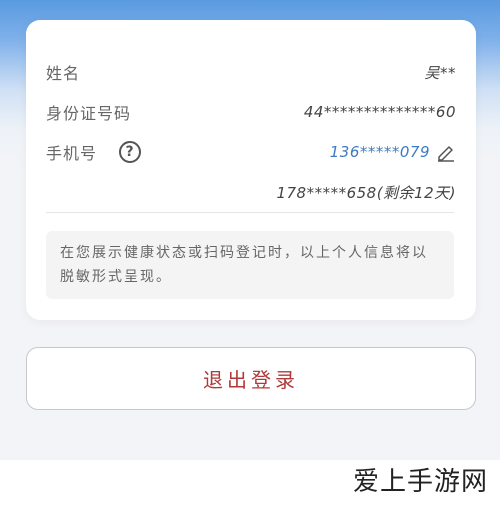 The height and width of the screenshot is (506, 500). What do you see at coordinates (420, 482) in the screenshot?
I see `watermark: 爱上手游网` at bounding box center [420, 482].